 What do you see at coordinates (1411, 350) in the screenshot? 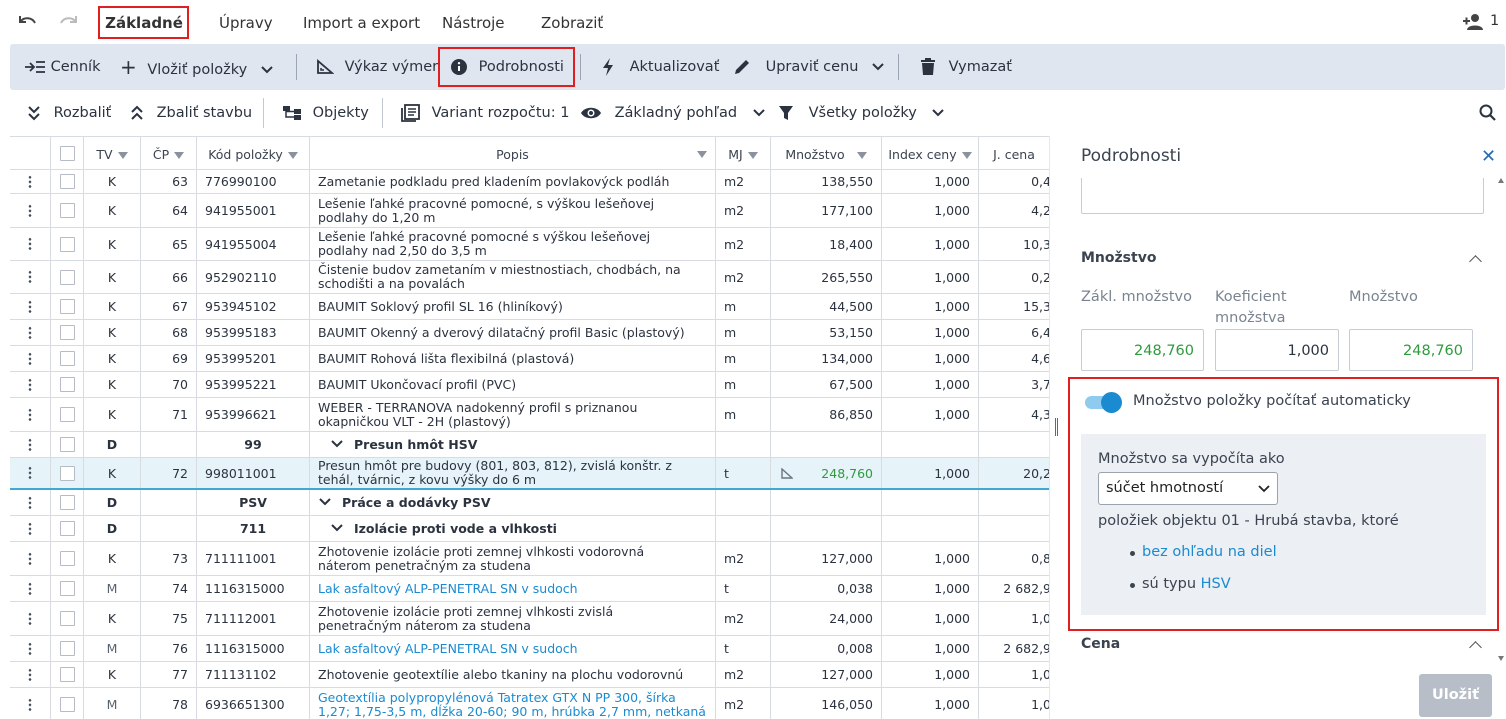
I see `mnozstvo-field: 248,760` at bounding box center [1411, 350].